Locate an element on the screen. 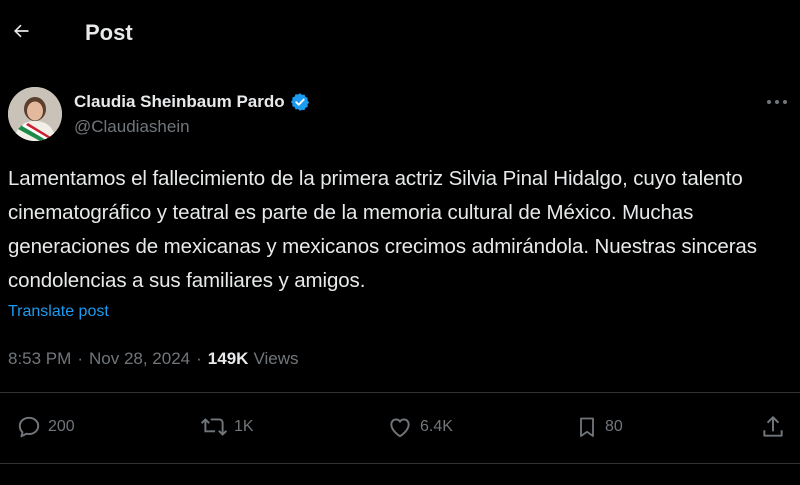 The image size is (800, 485). share-button is located at coordinates (773, 427).